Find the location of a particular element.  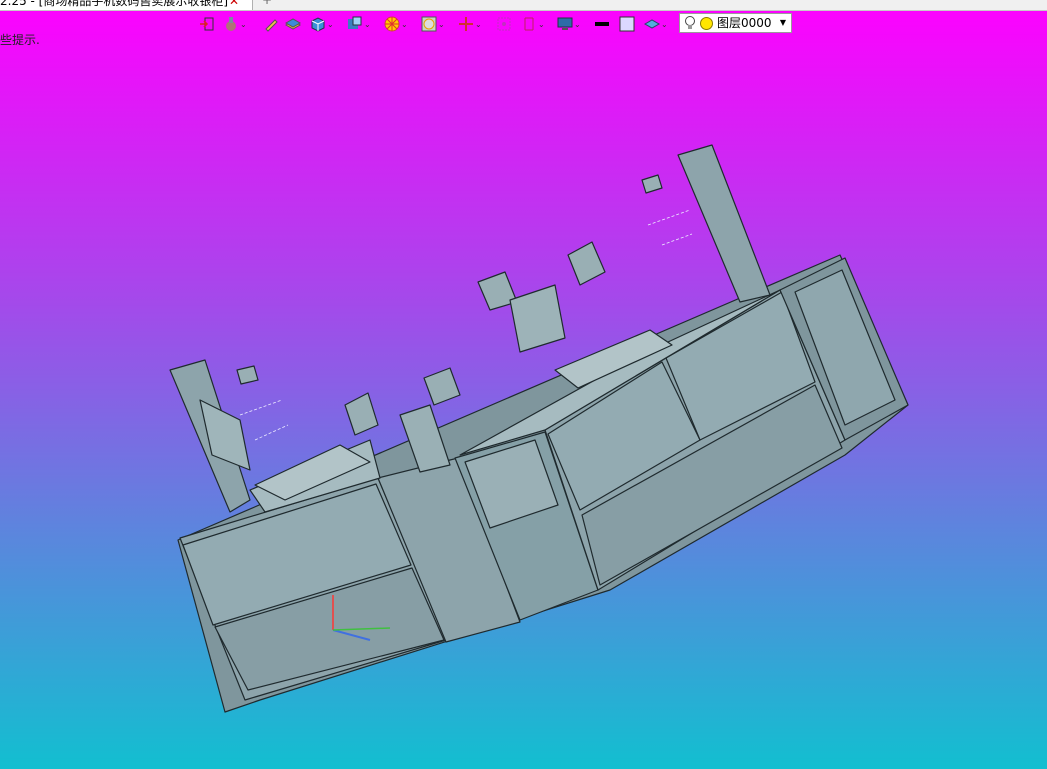

lightbulb-icon is located at coordinates (690, 22).